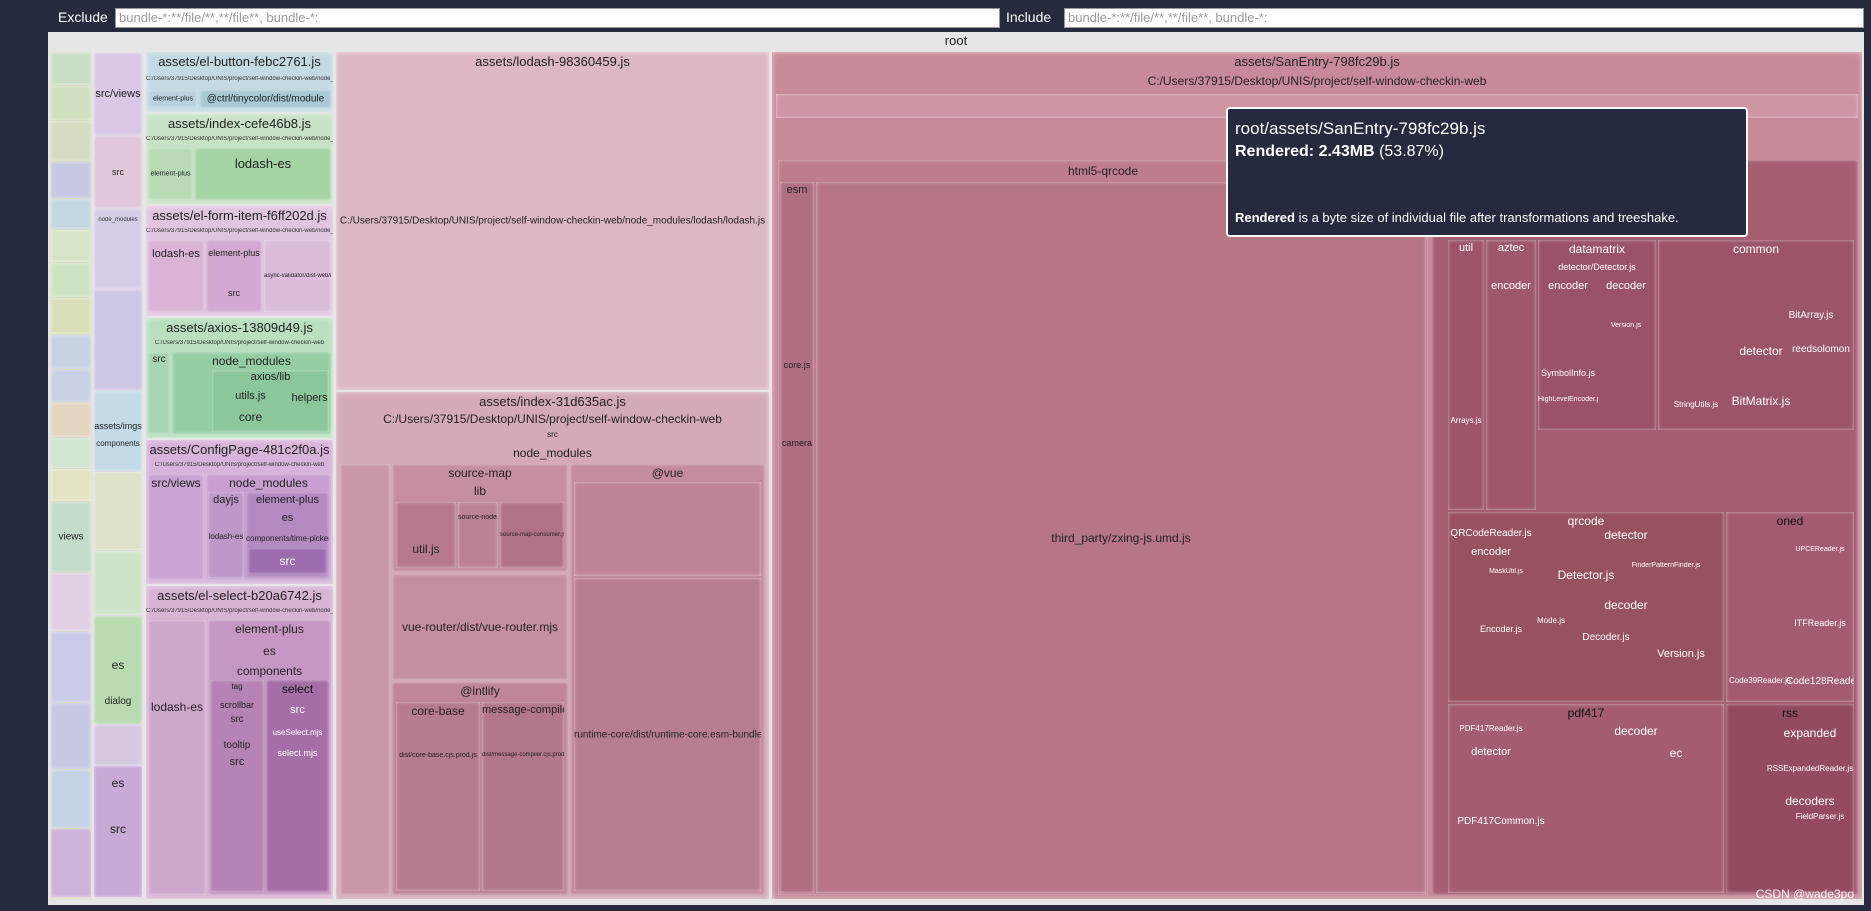 Image resolution: width=1871 pixels, height=911 pixels. What do you see at coordinates (532, 535) in the screenshot?
I see `source-map-consumer: source-map-consumer.js` at bounding box center [532, 535].